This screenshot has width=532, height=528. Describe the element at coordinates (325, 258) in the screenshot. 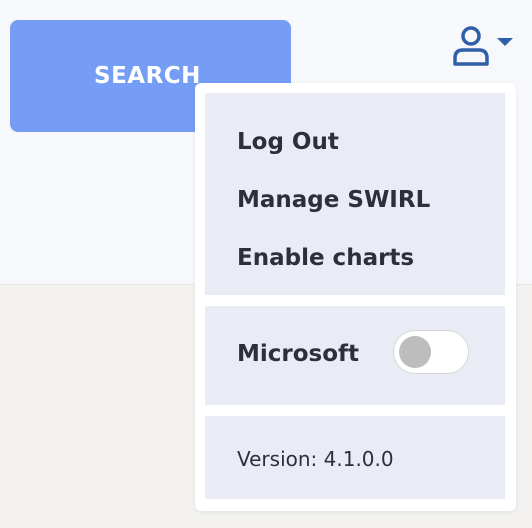

I see `enable-charts-menu-item: Enable charts` at that location.